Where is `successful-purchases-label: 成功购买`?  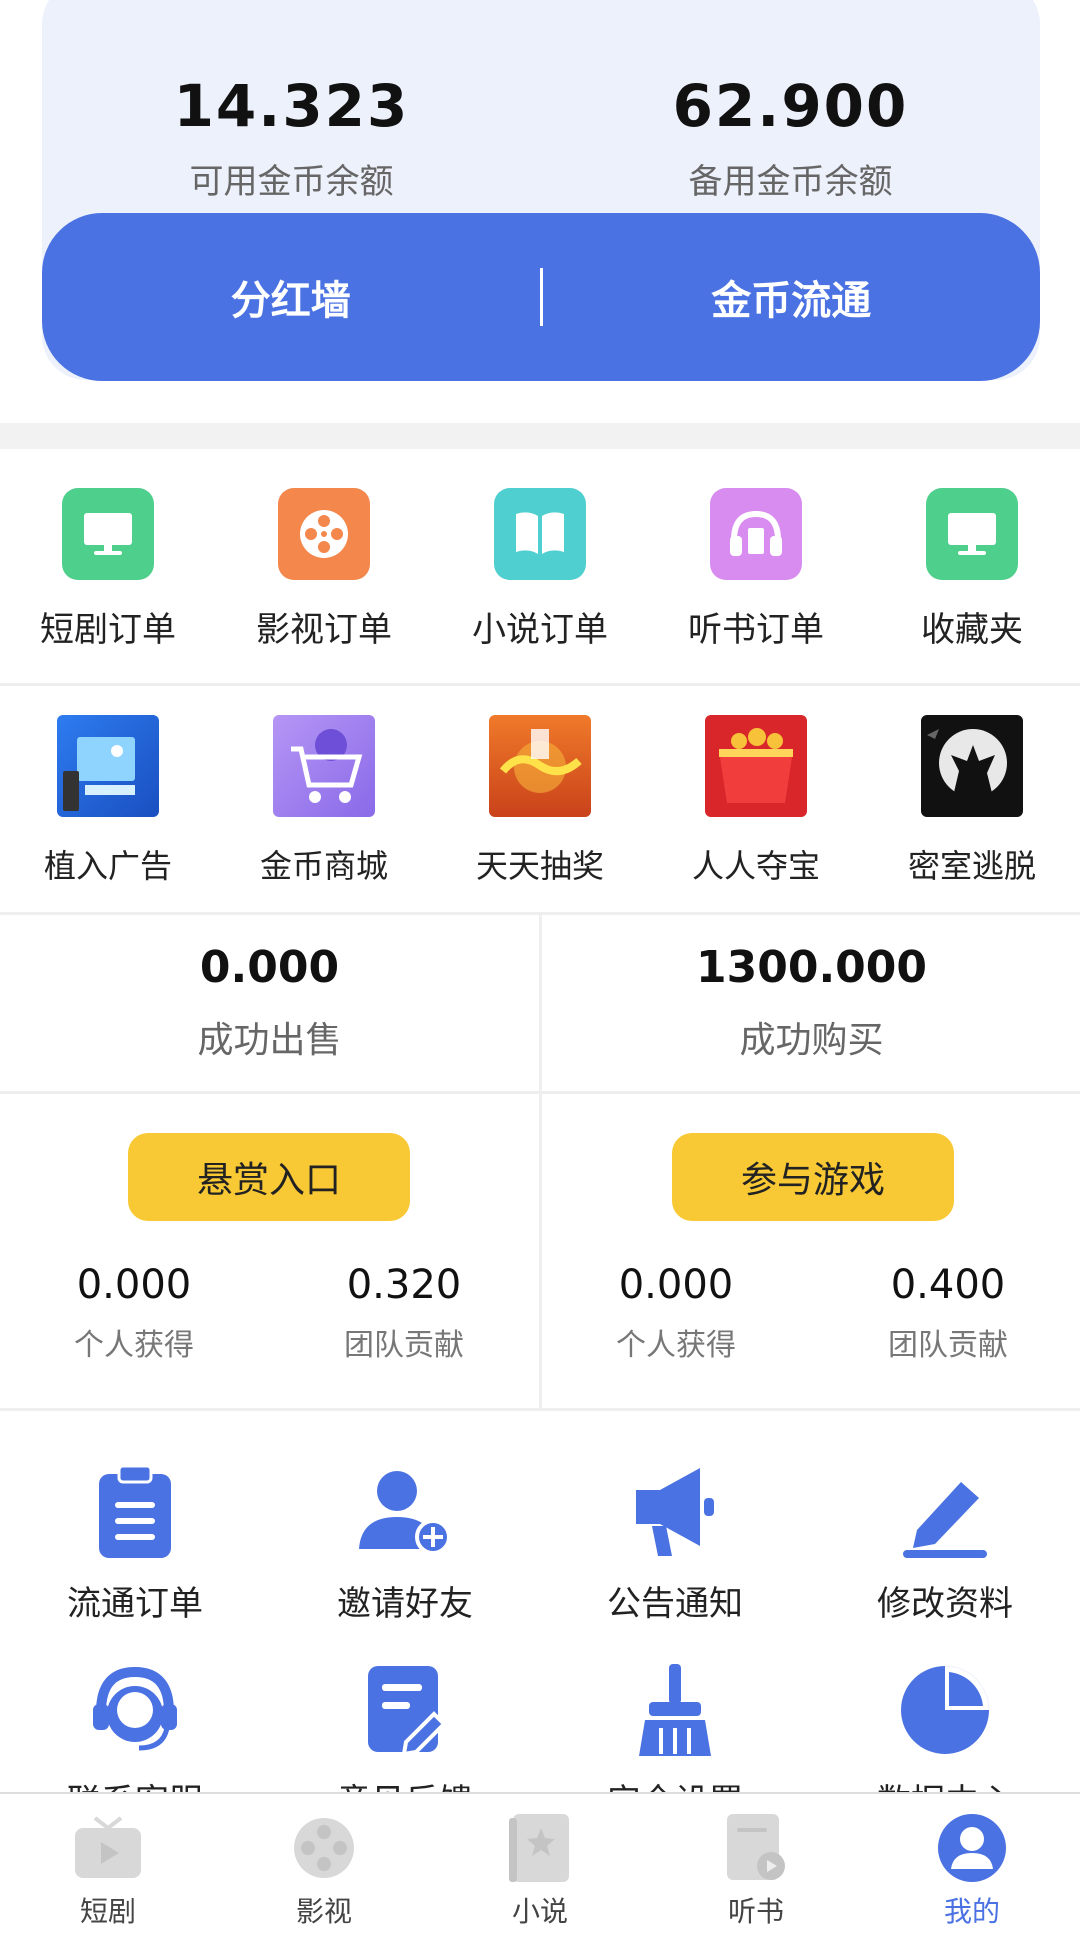
successful-purchases-label: 成功购买 is located at coordinates (811, 1040).